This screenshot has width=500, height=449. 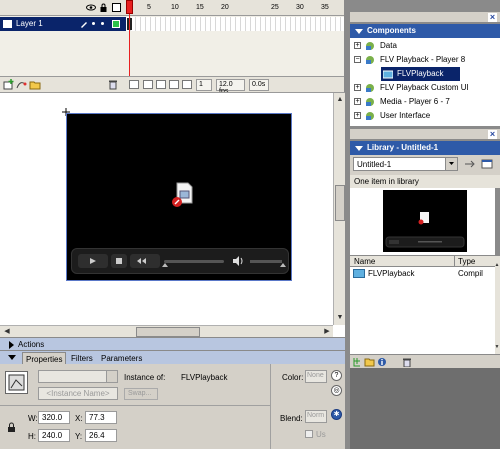 What do you see at coordinates (35, 84) in the screenshot?
I see `insert-folder-icon` at bounding box center [35, 84].